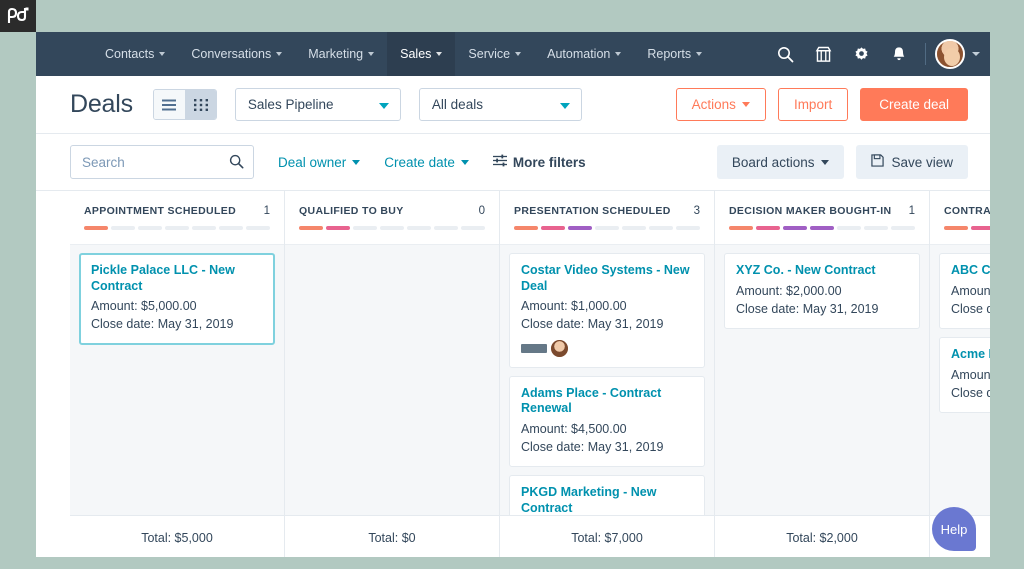 This screenshot has width=1024, height=569. I want to click on import-button: Import, so click(813, 104).